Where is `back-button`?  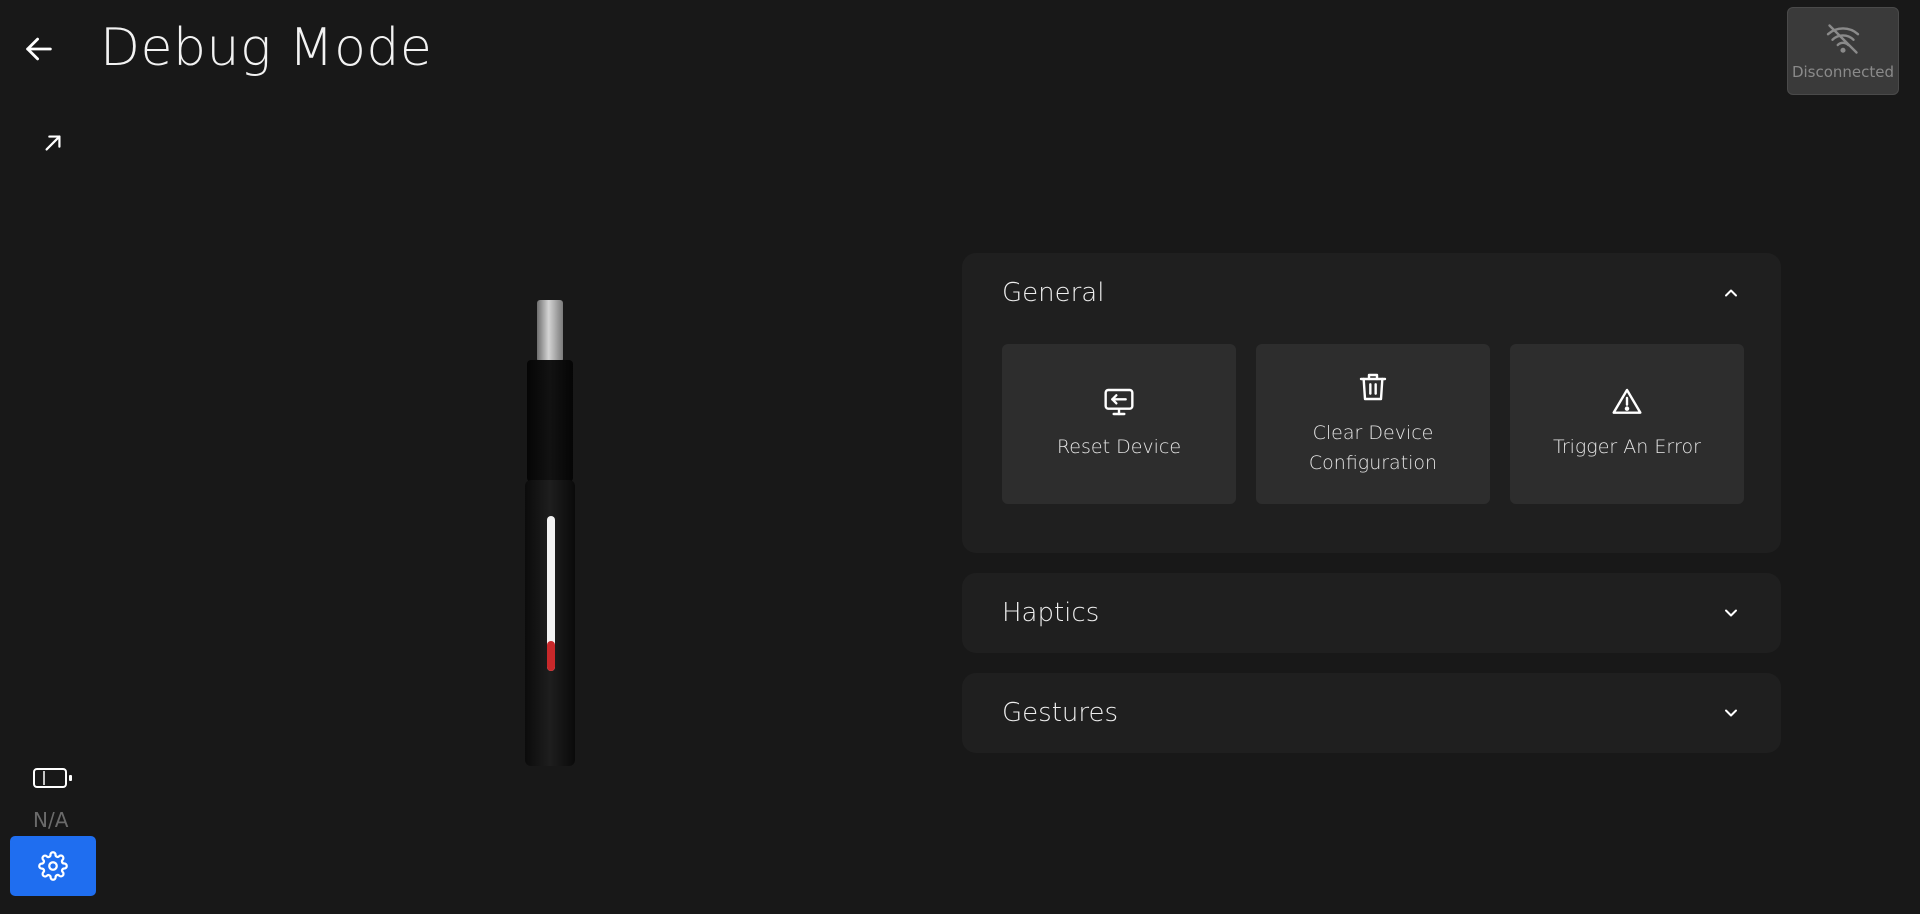
back-button is located at coordinates (39, 49).